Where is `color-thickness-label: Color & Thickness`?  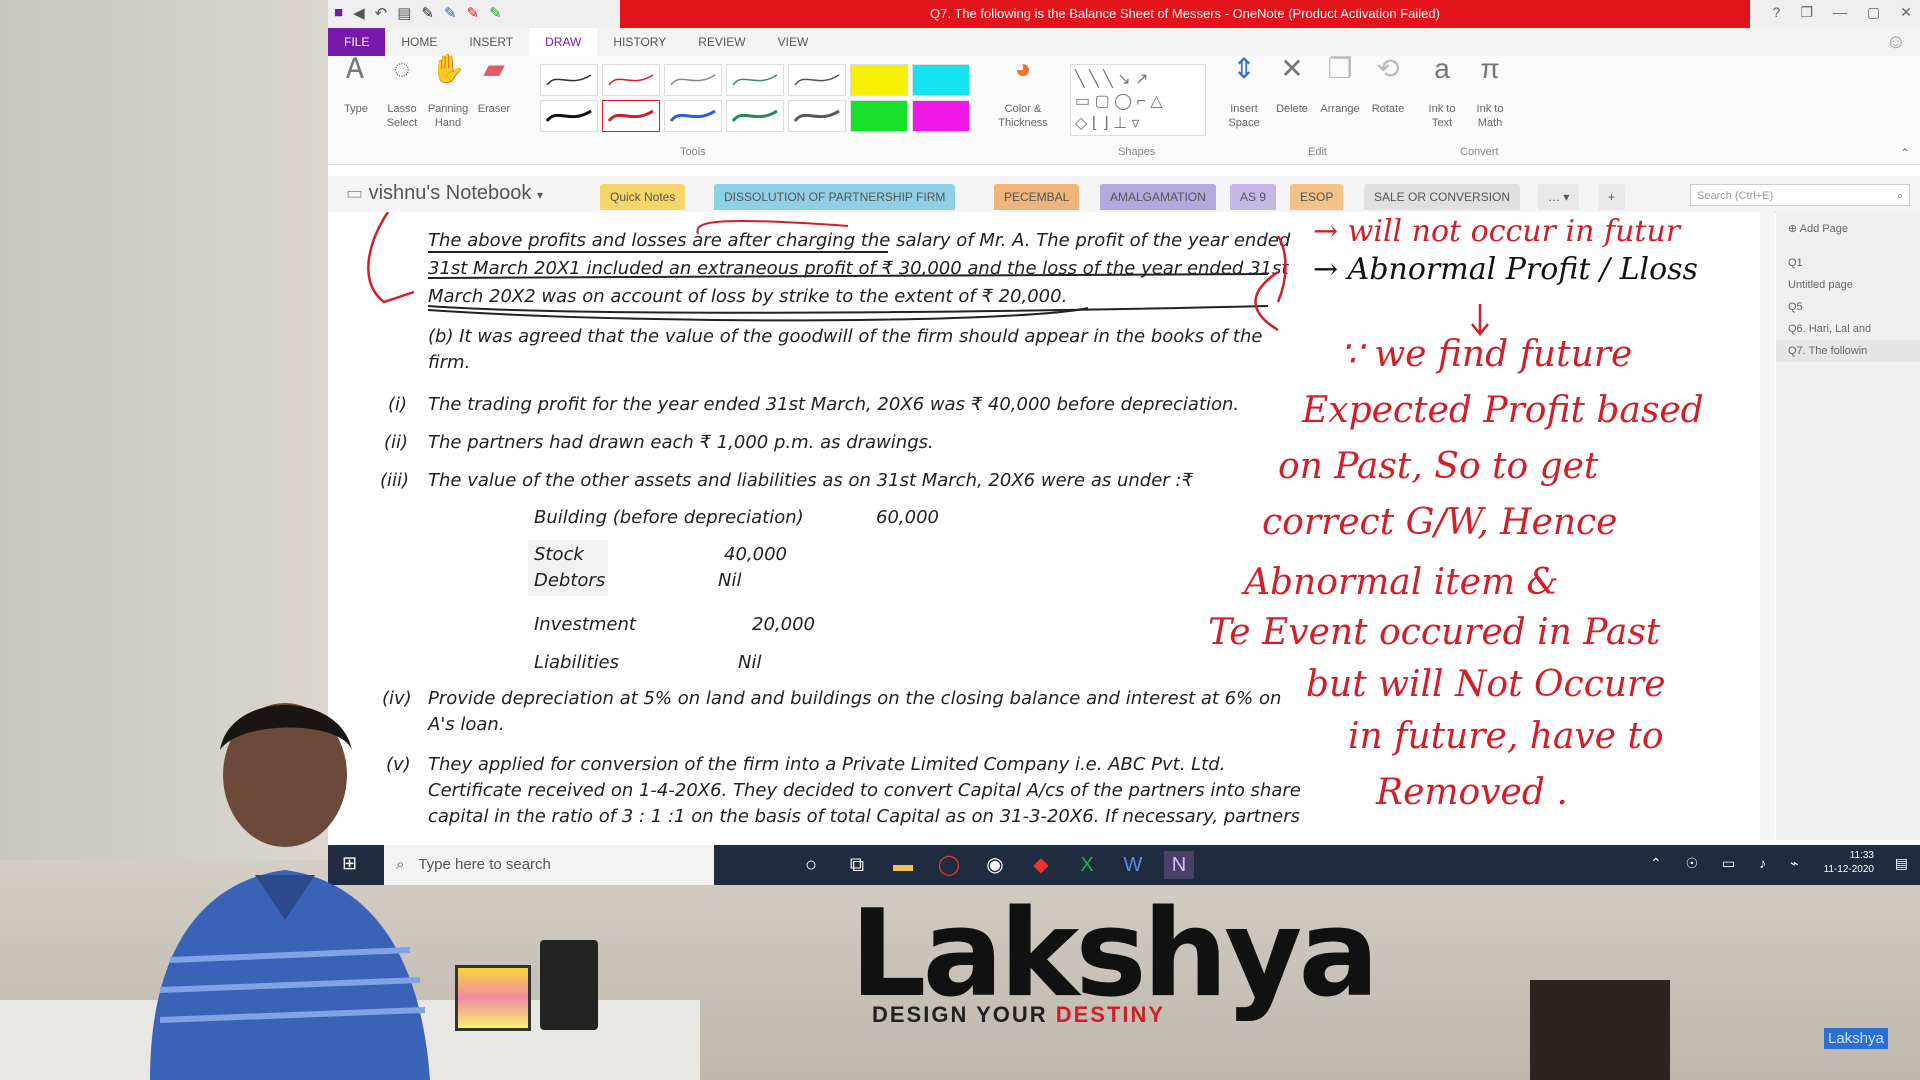 color-thickness-label: Color & Thickness is located at coordinates (1023, 116).